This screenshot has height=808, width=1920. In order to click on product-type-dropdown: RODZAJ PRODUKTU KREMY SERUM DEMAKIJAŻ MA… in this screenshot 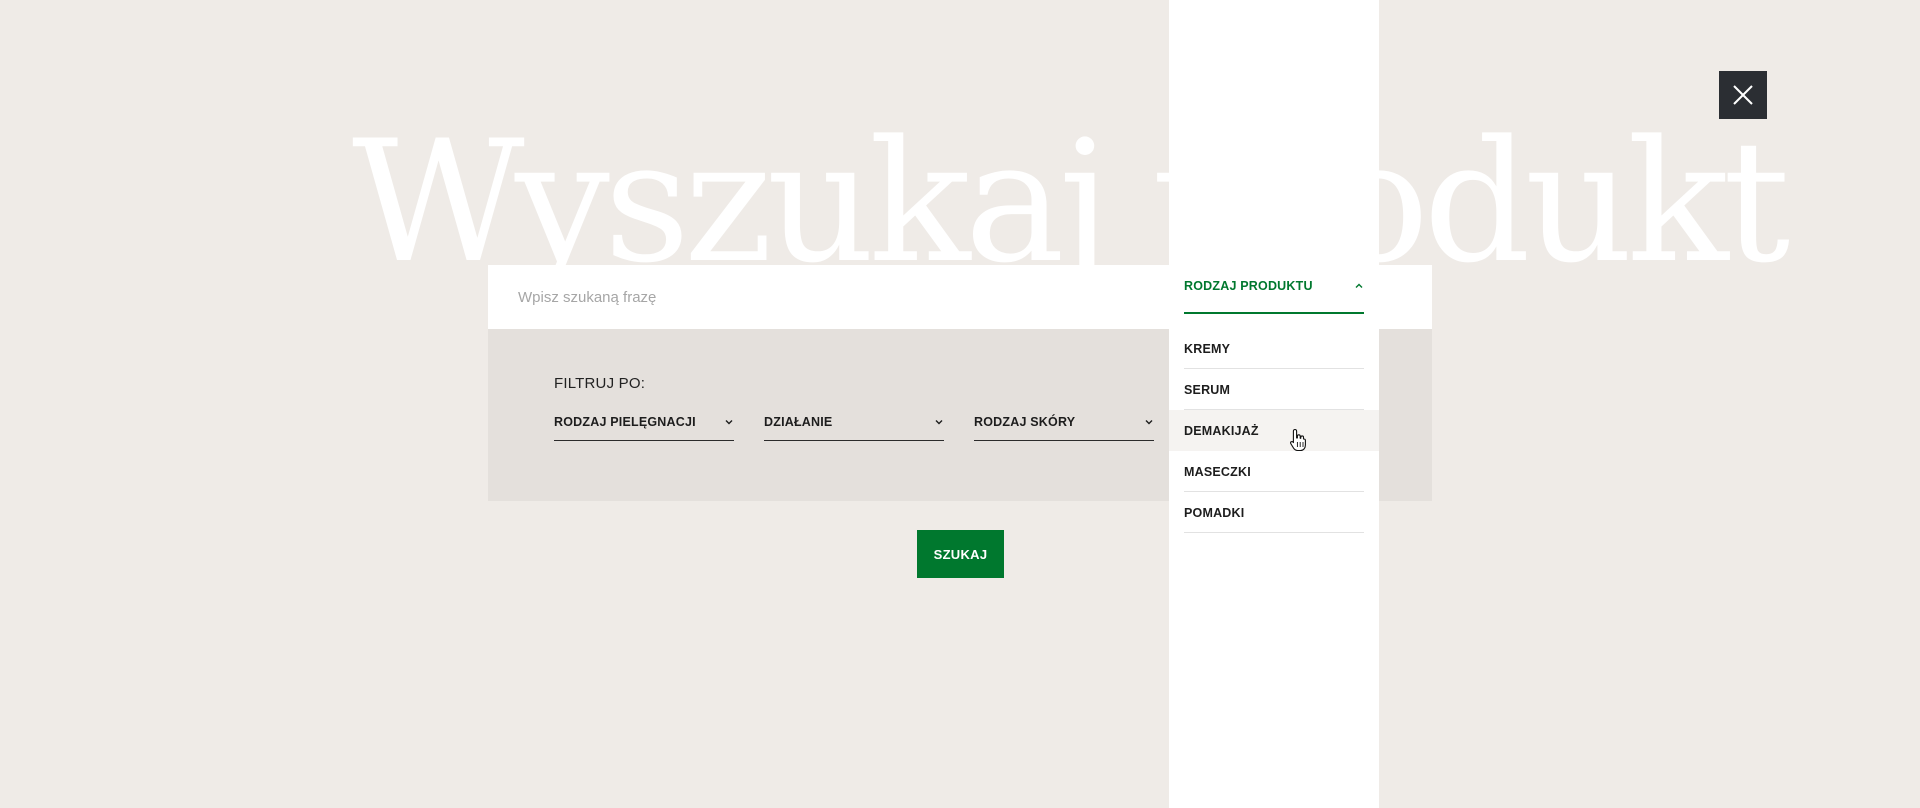, I will do `click(1274, 404)`.